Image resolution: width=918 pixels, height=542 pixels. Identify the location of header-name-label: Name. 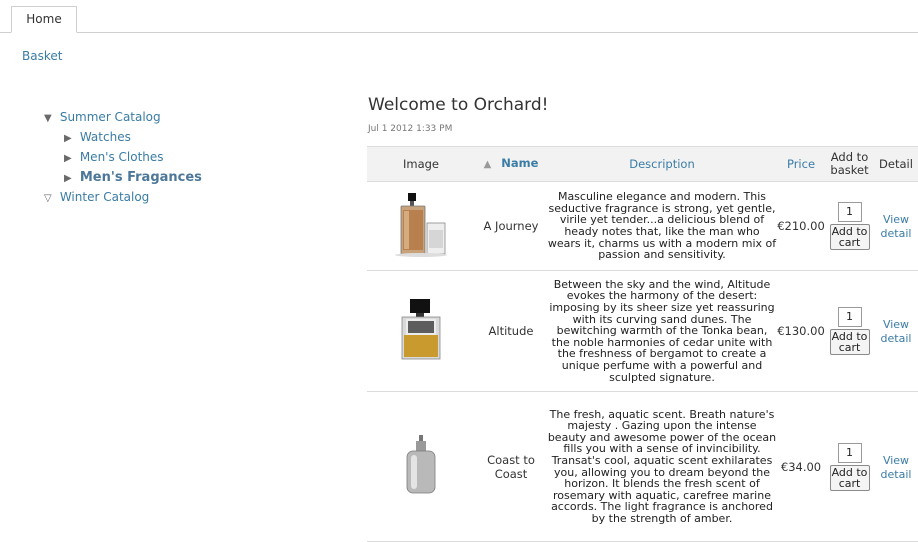
(519, 163).